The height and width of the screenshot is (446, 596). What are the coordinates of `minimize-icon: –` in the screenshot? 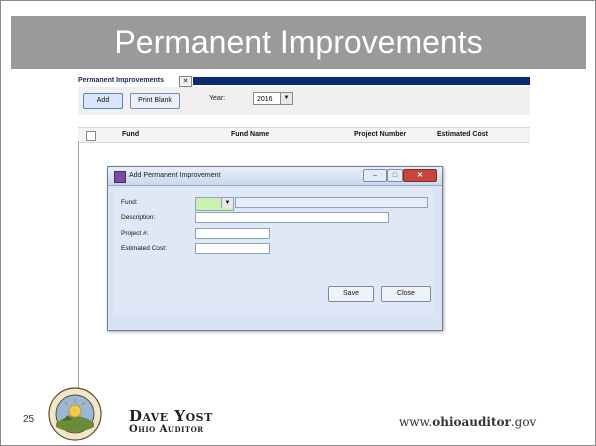 It's located at (375, 175).